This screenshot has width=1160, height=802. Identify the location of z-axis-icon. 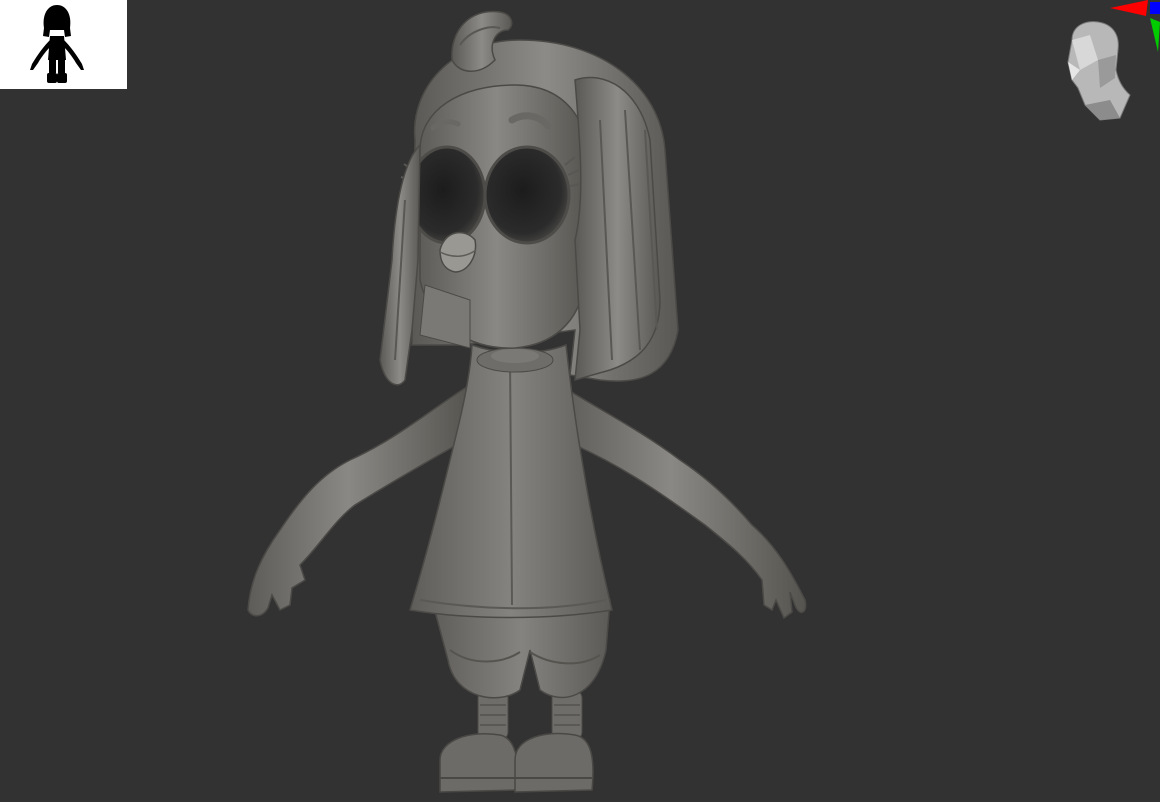
(1155, 8).